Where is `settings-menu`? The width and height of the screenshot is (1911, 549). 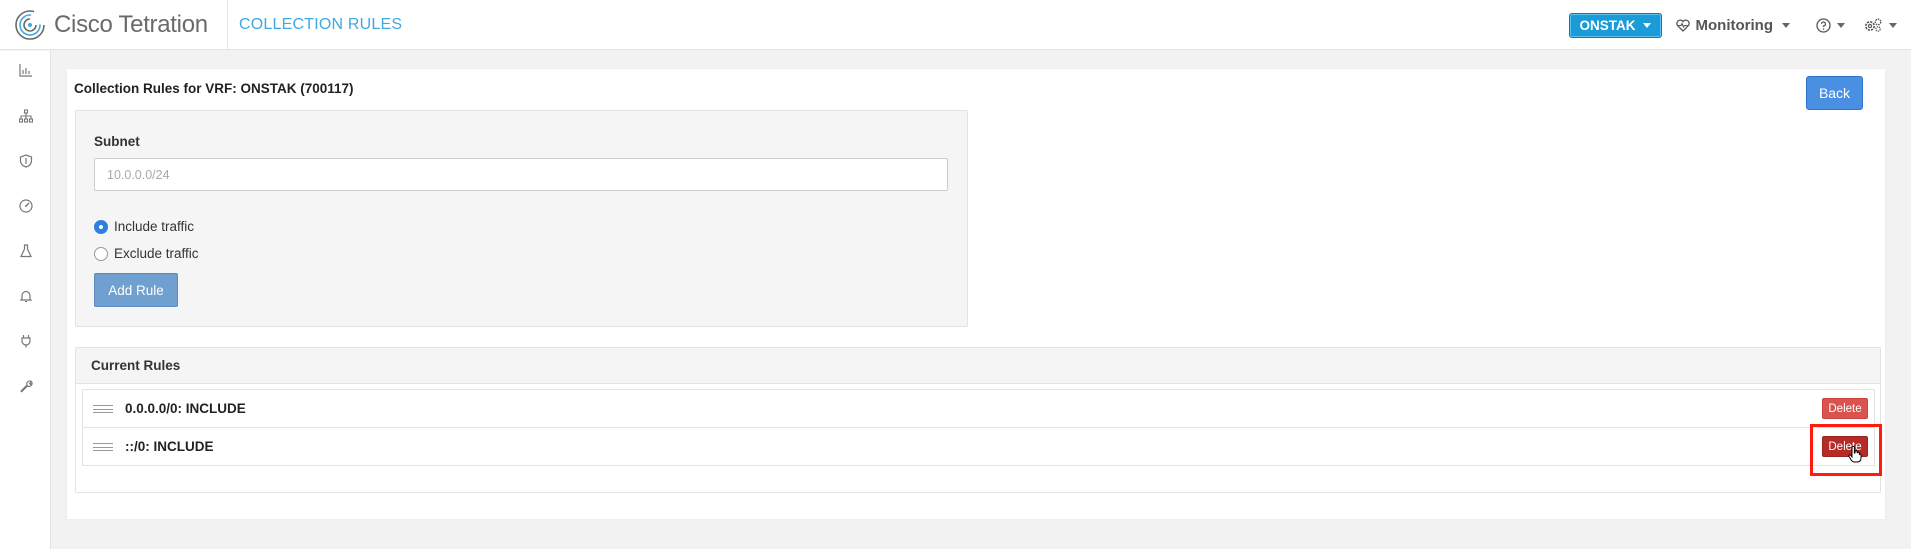 settings-menu is located at coordinates (1880, 25).